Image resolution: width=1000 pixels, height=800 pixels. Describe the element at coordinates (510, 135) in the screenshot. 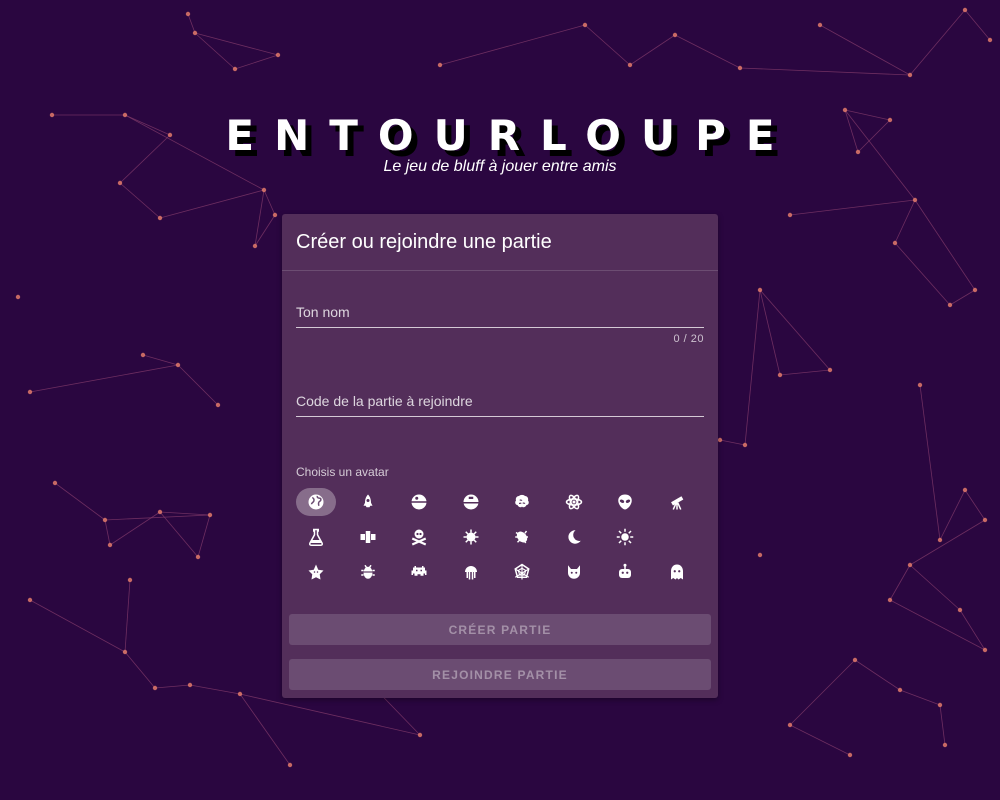

I see `app-title: ENTOURLOUPE` at that location.